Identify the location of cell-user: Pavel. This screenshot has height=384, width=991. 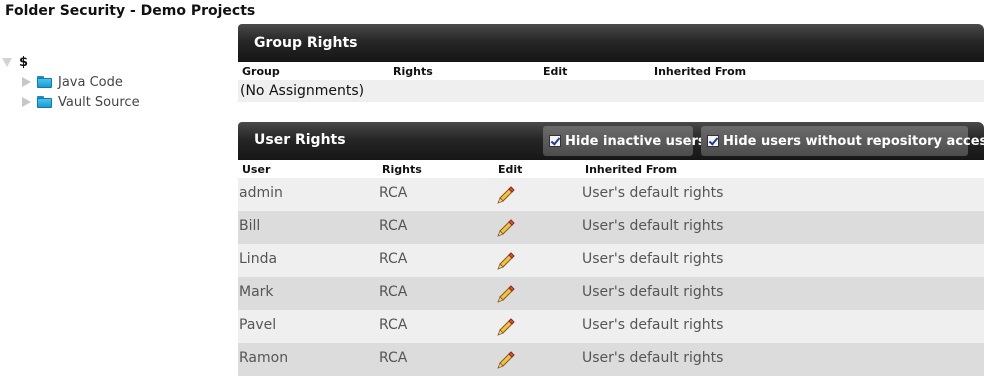
(258, 325).